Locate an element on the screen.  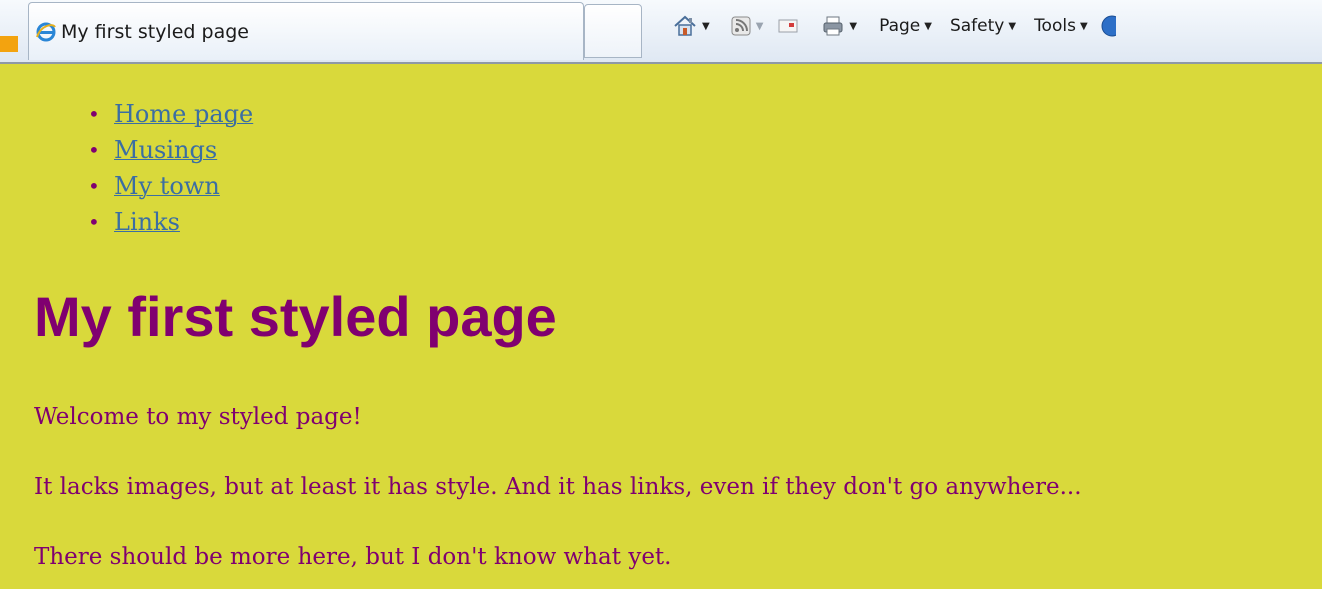
feeds-dropdown-icon: ▼ is located at coordinates (760, 26).